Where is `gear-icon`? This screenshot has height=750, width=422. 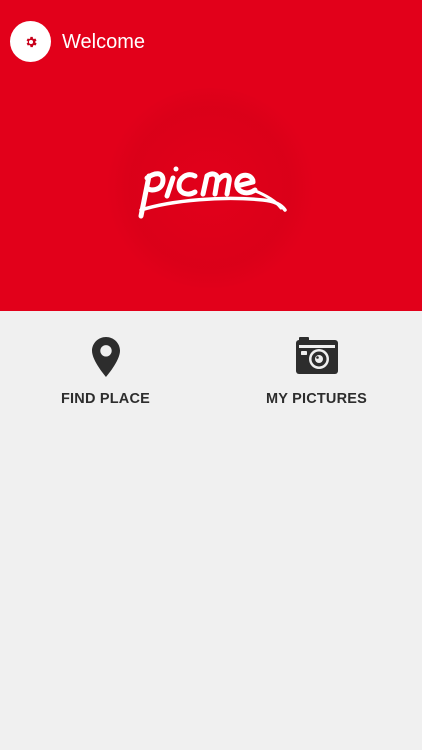
gear-icon is located at coordinates (31, 41).